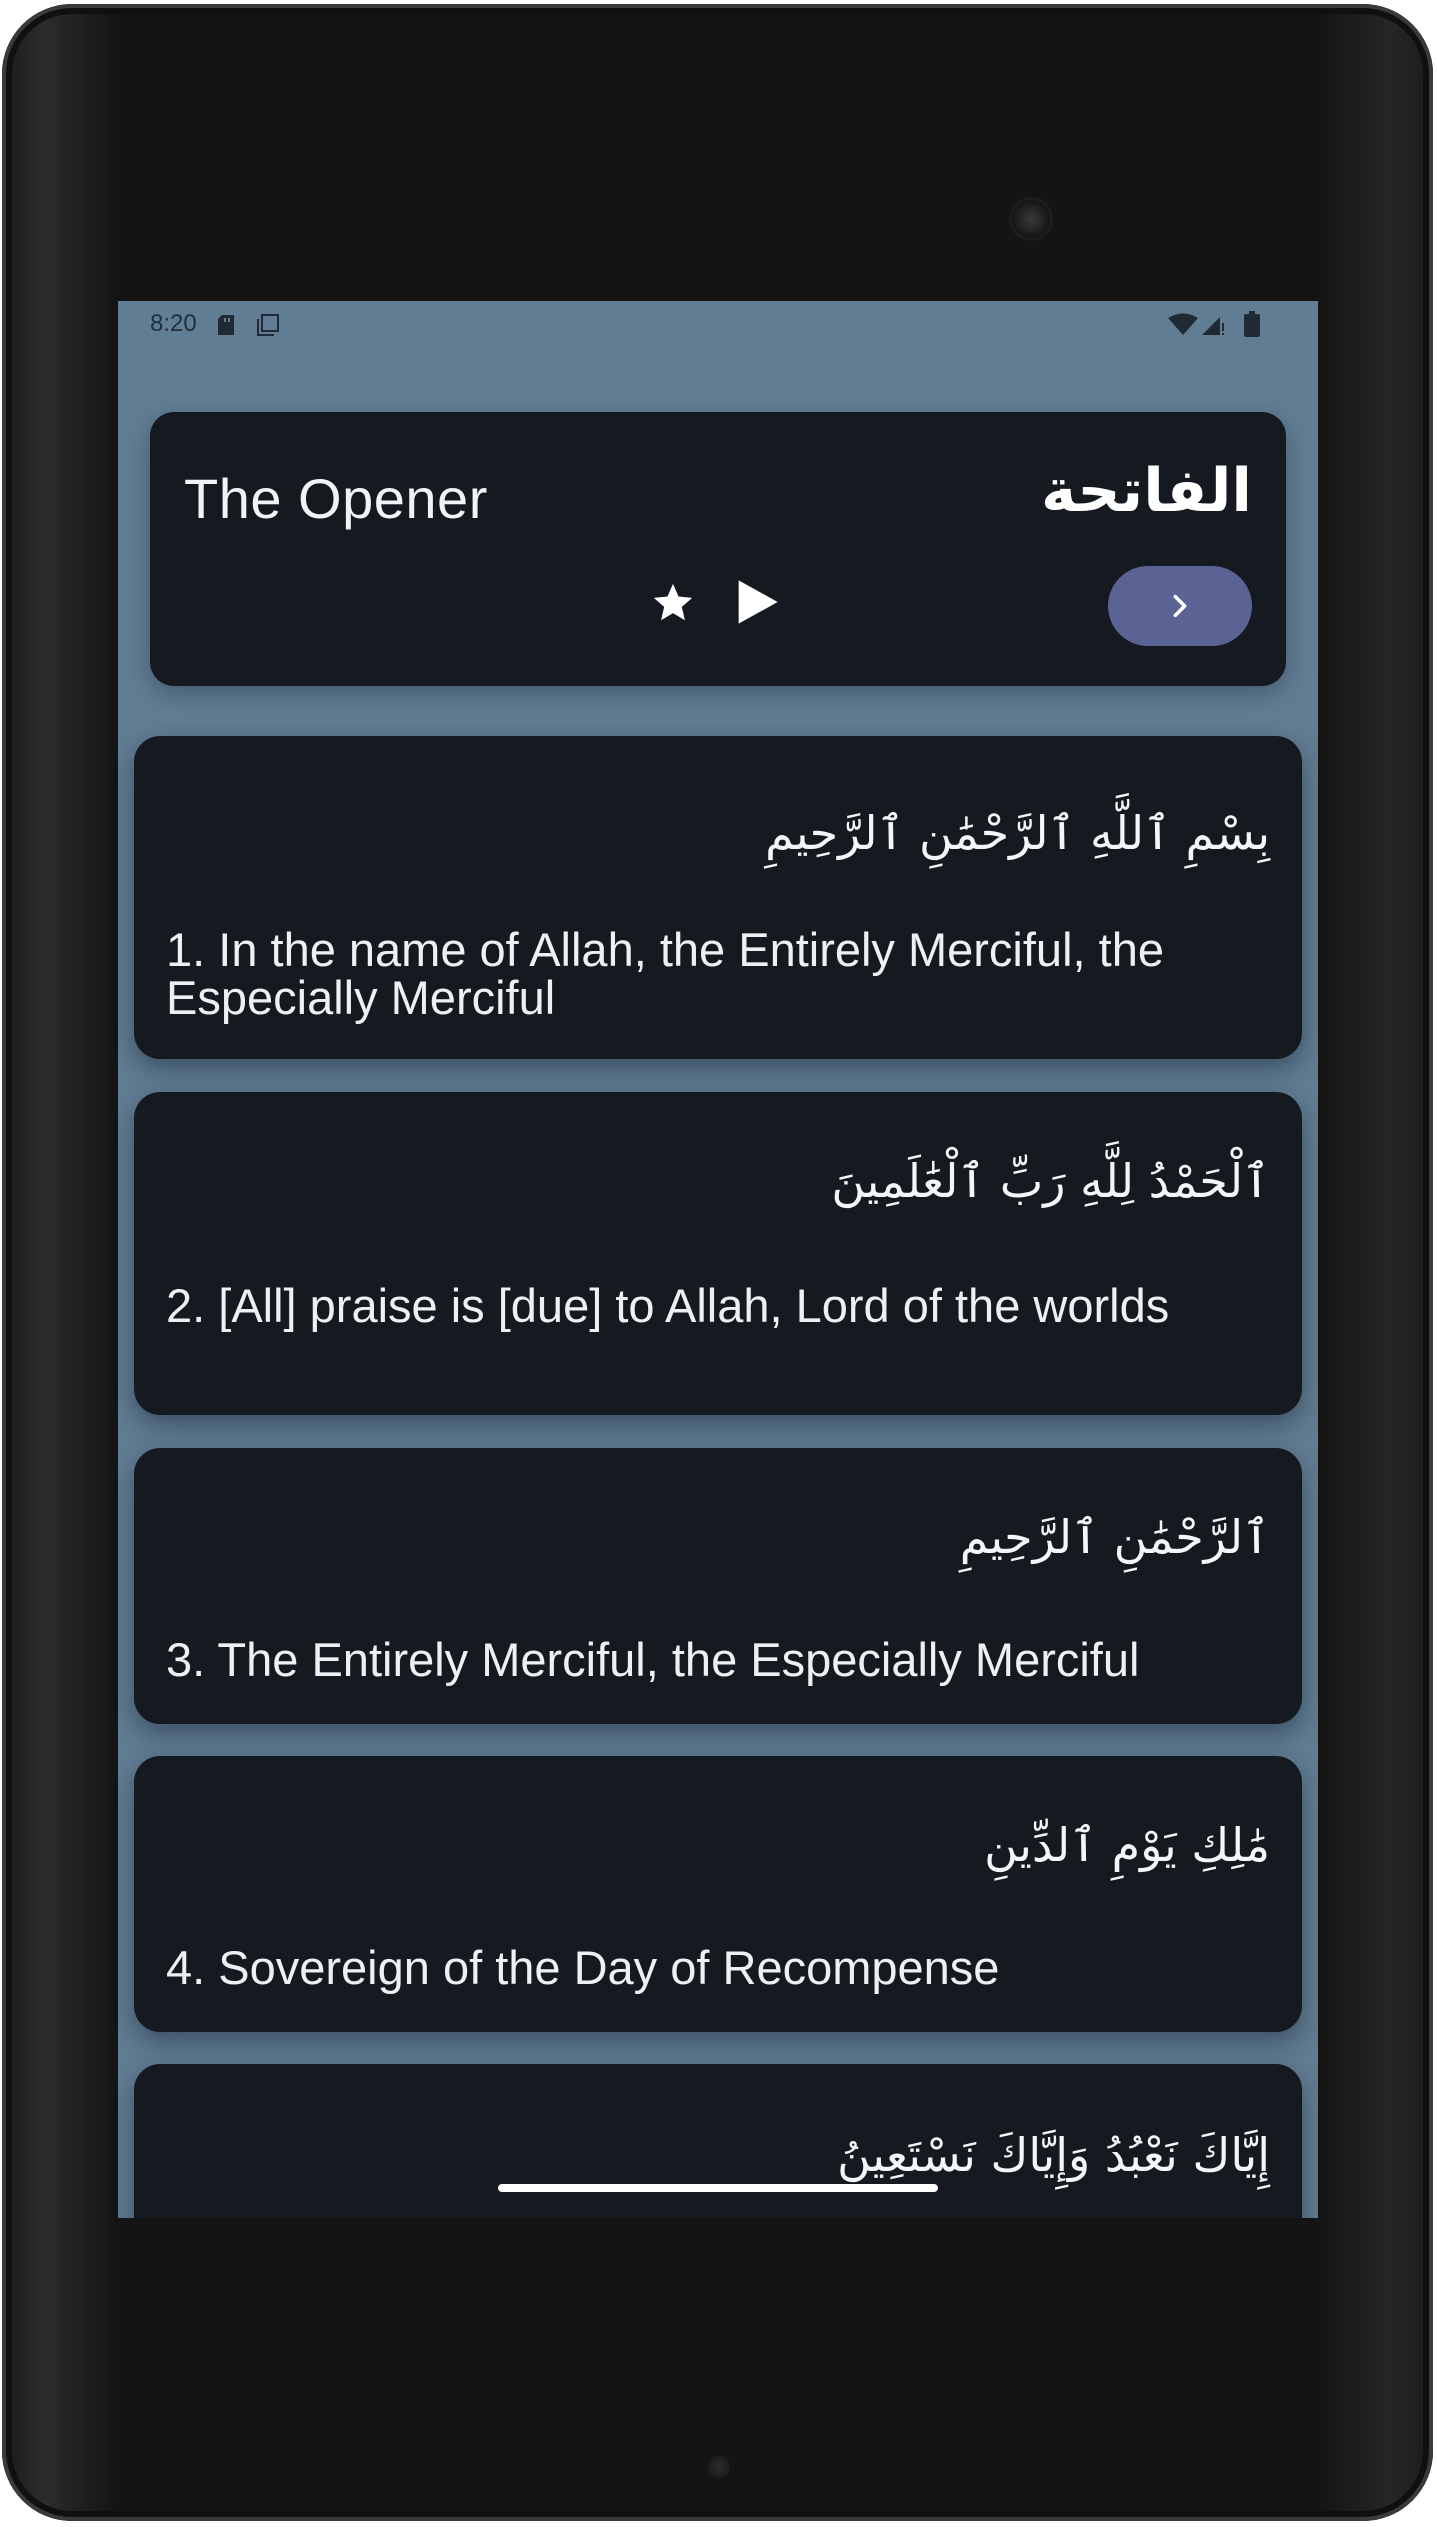 Image resolution: width=1437 pixels, height=2527 pixels. I want to click on next-surah-button, so click(1180, 606).